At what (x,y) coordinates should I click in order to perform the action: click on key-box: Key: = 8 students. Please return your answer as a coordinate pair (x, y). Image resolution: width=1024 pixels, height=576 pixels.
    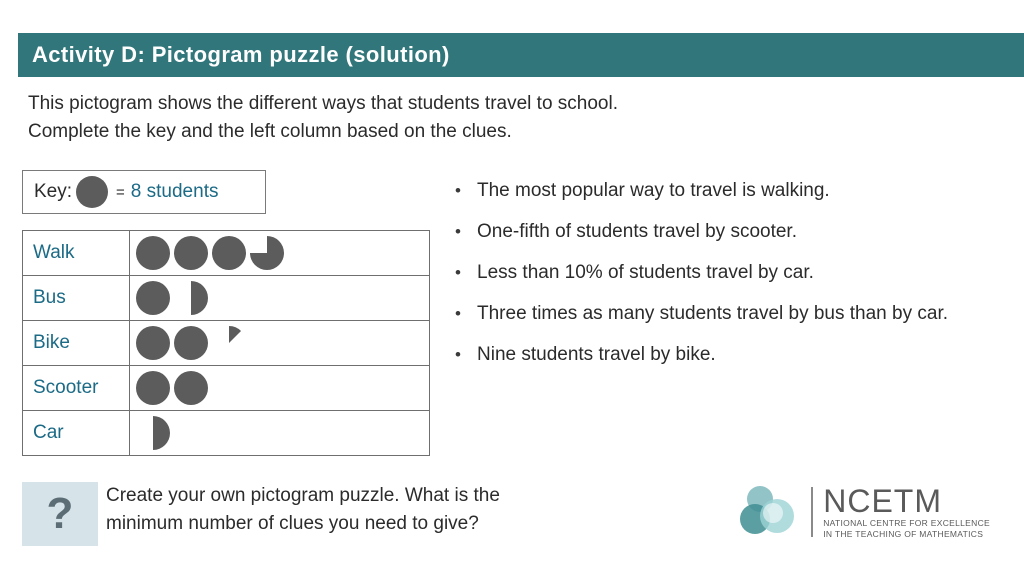
    Looking at the image, I should click on (144, 192).